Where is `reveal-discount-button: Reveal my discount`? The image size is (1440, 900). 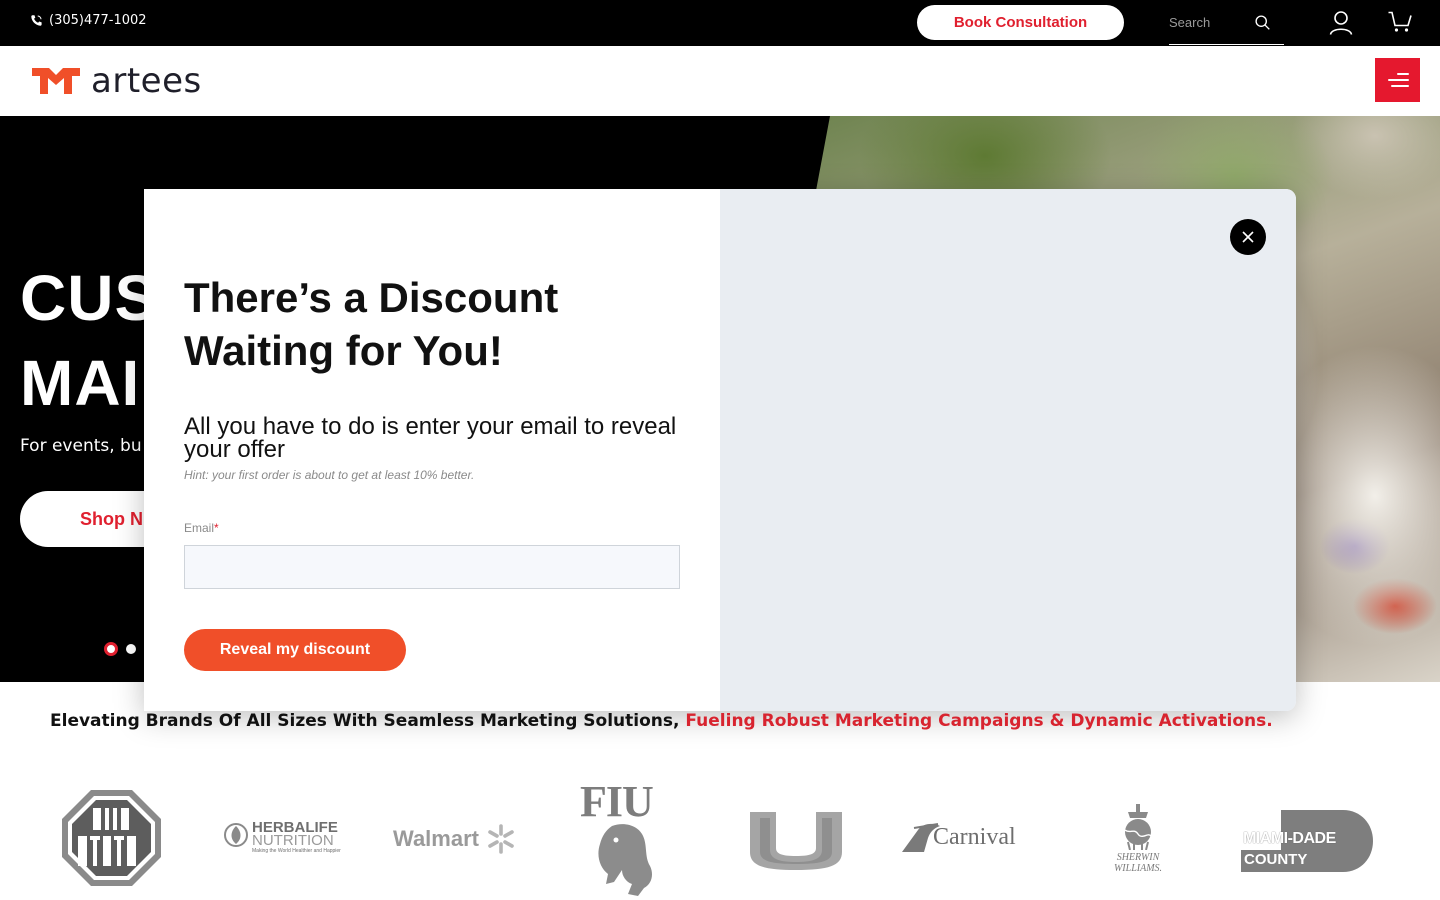 reveal-discount-button: Reveal my discount is located at coordinates (295, 650).